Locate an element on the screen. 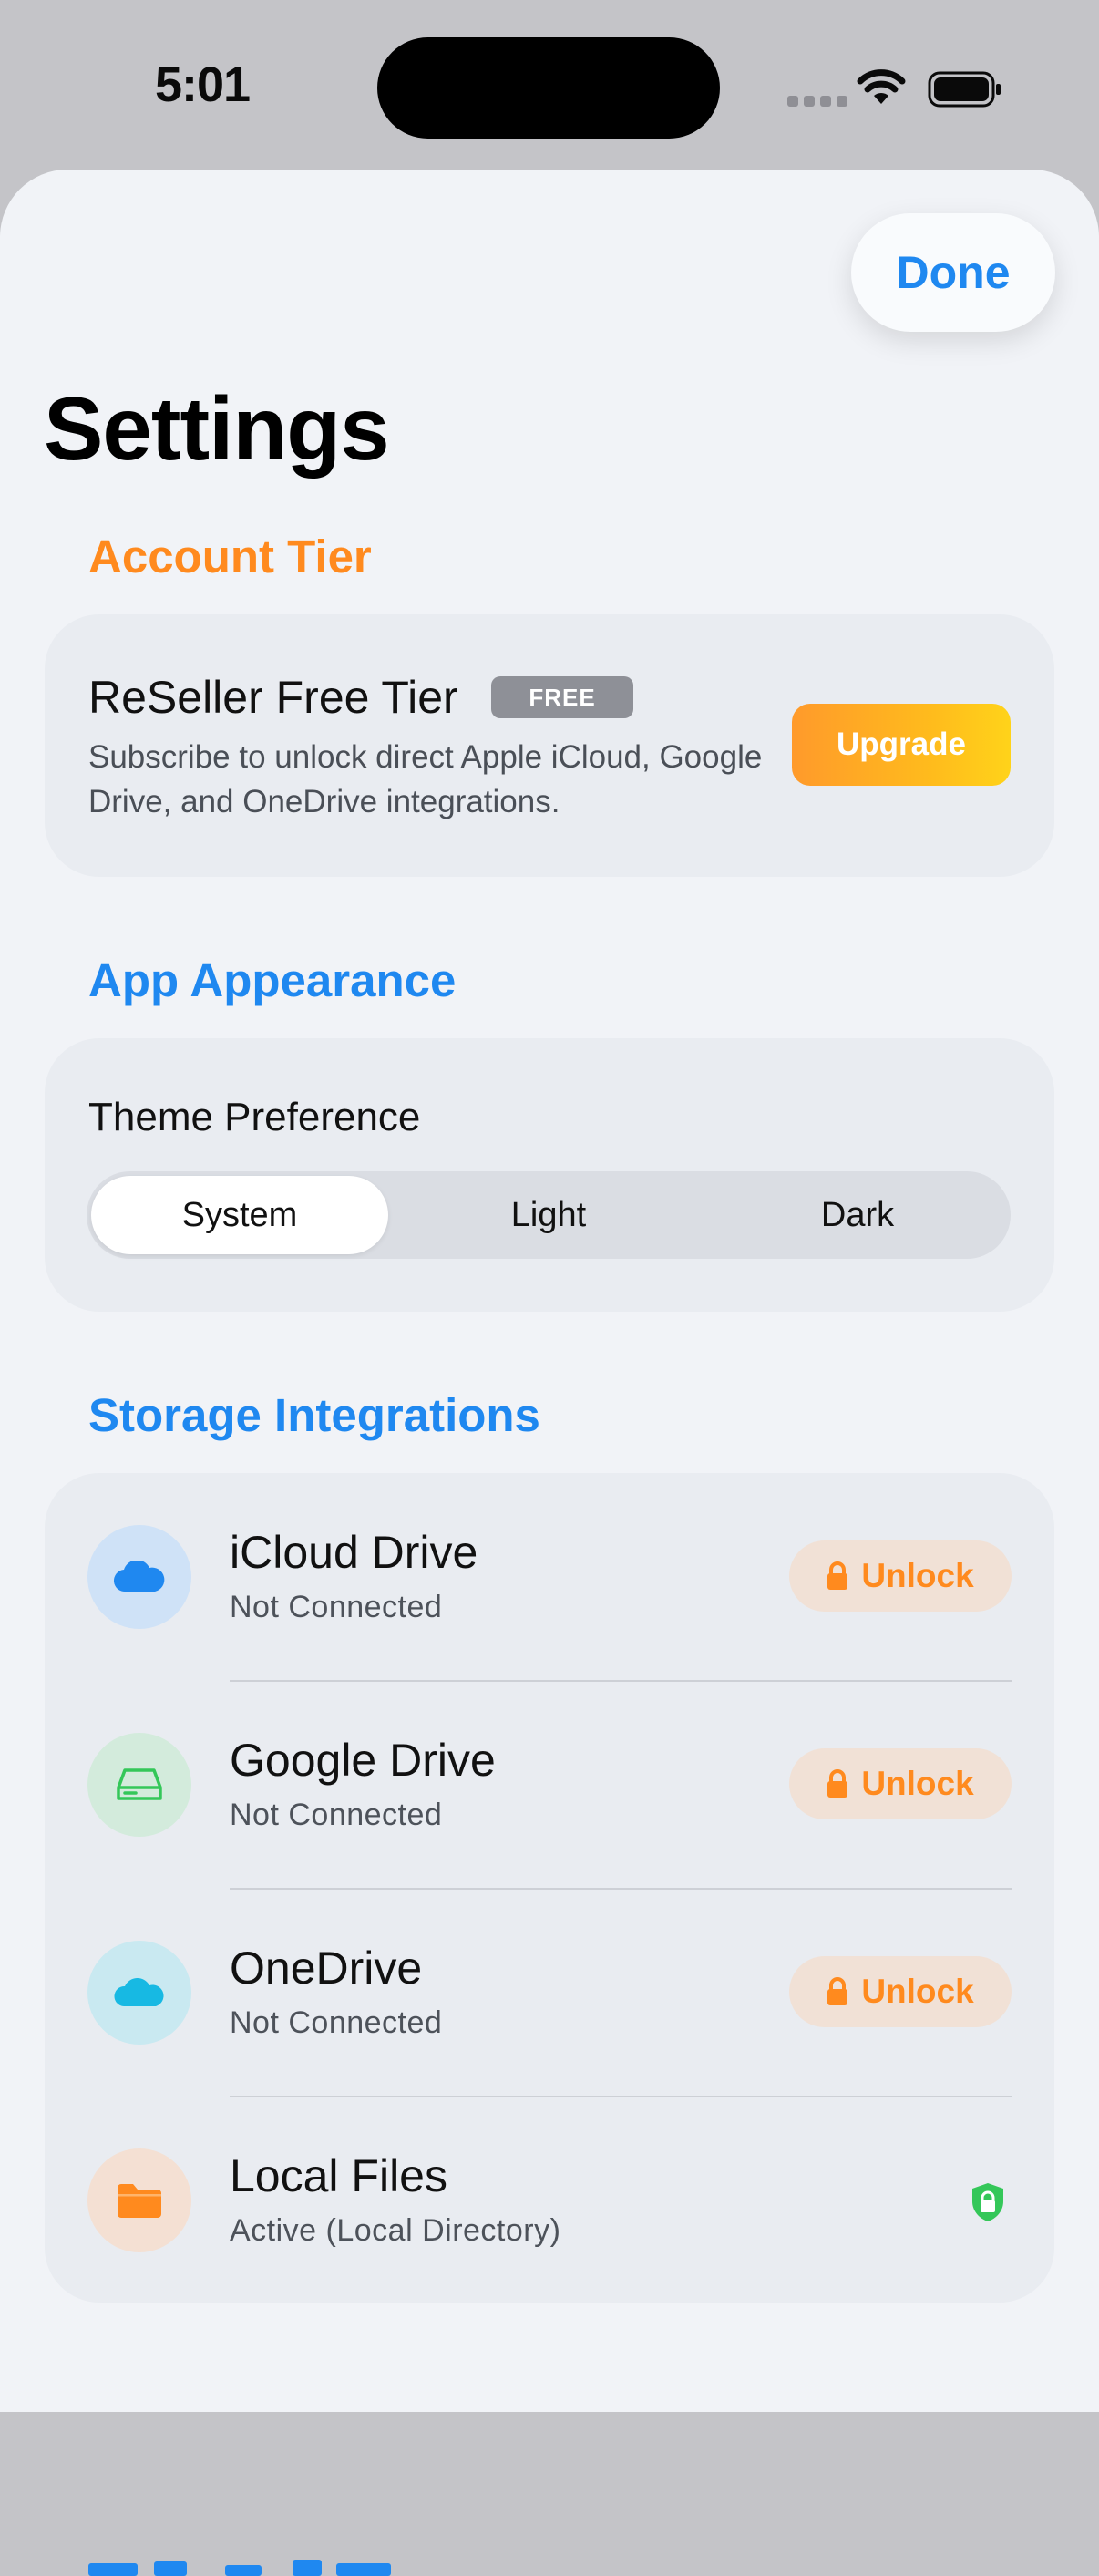  app-appearance-header: App Appearance is located at coordinates (273, 980).